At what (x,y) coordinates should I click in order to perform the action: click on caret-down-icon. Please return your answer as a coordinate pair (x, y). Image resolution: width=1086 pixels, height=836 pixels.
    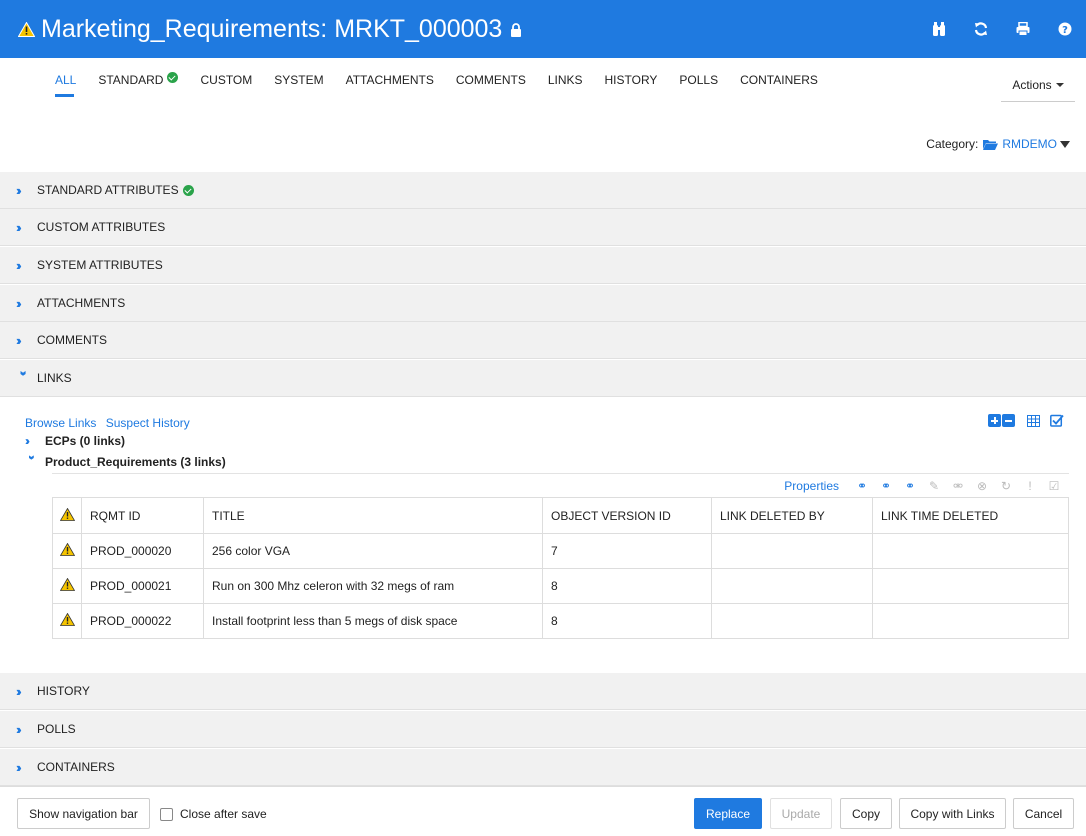
    Looking at the image, I should click on (1065, 144).